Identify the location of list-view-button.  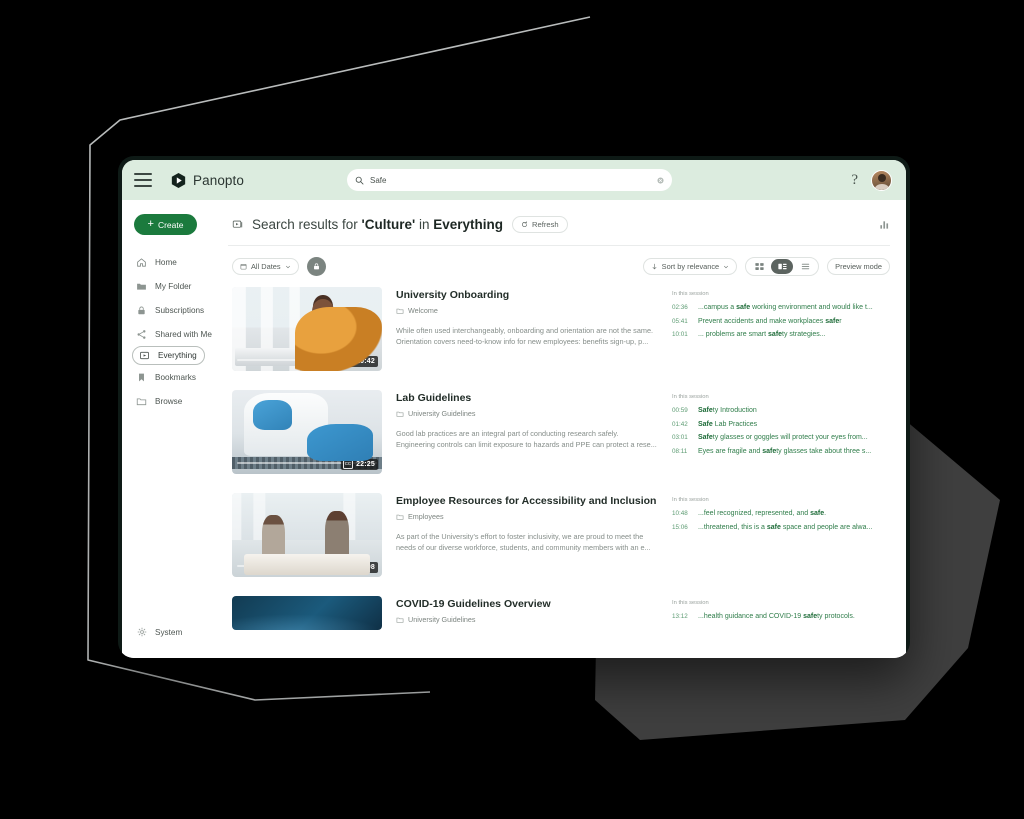
(805, 266).